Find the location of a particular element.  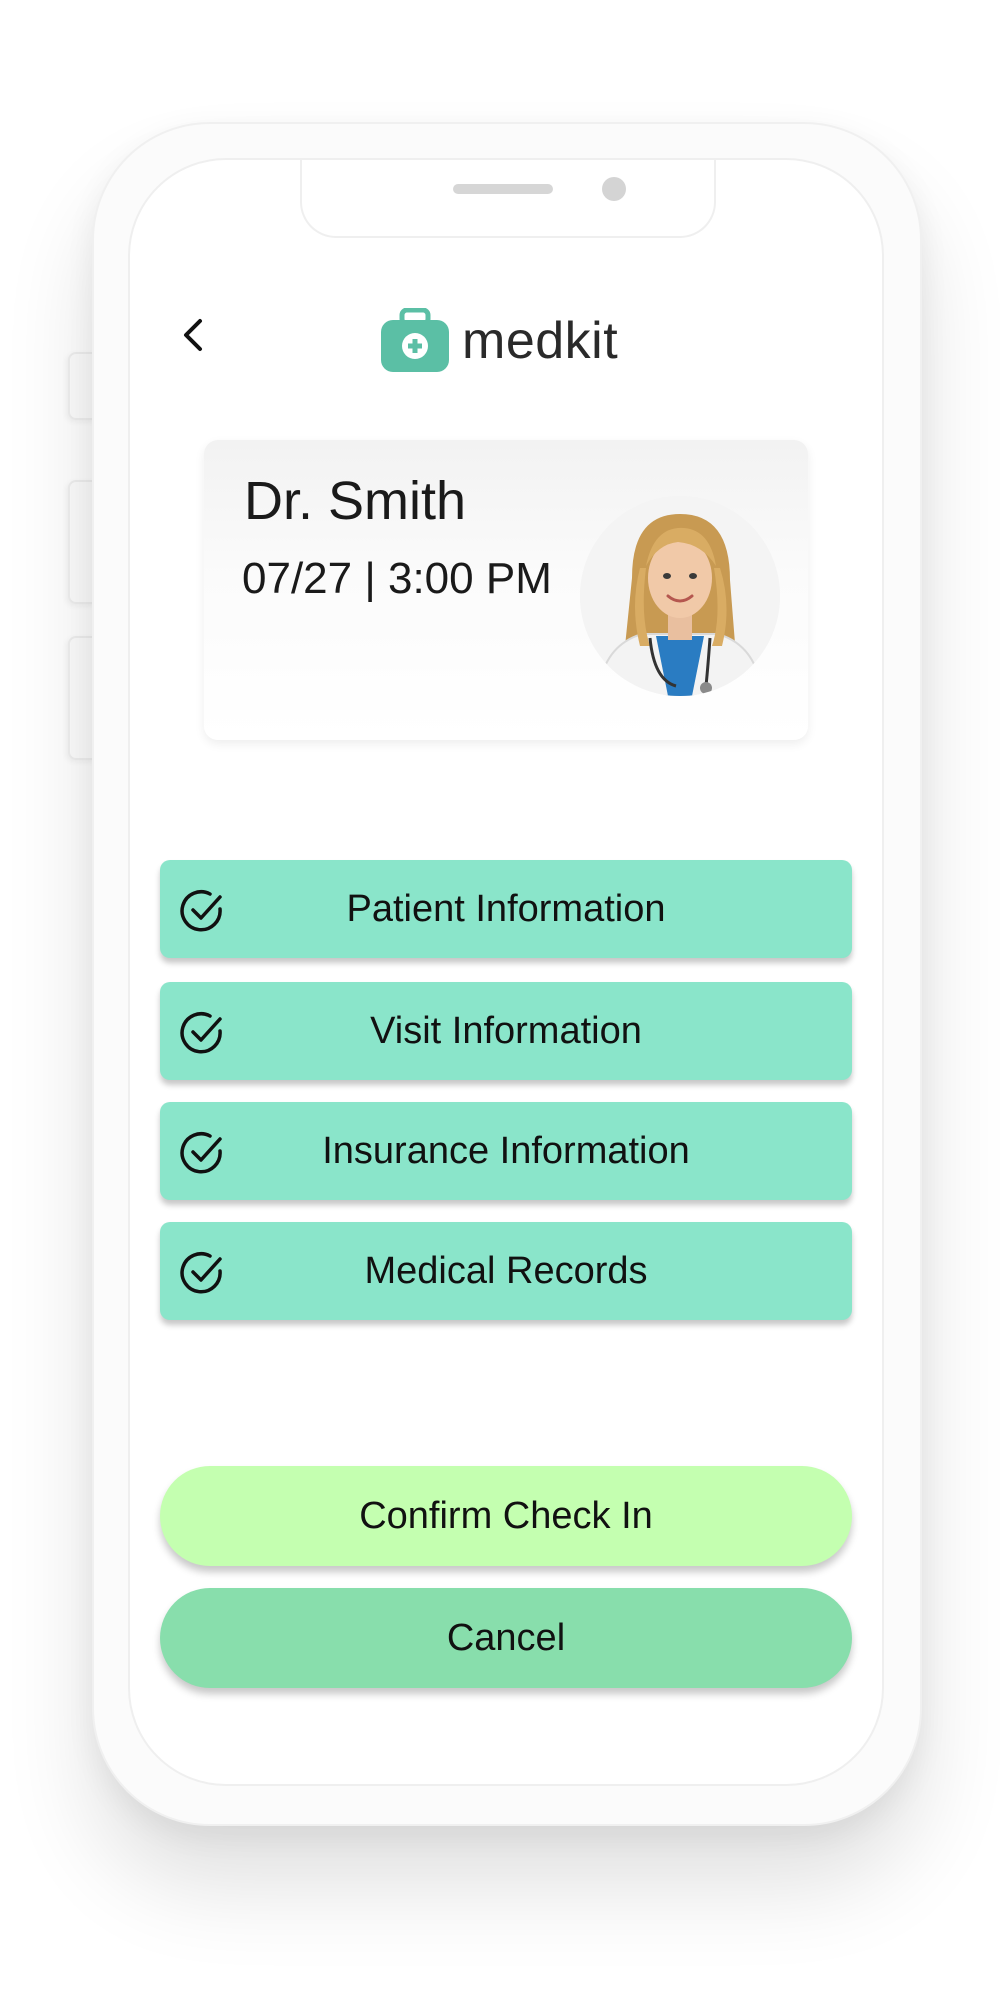

phone-notch is located at coordinates (508, 199).